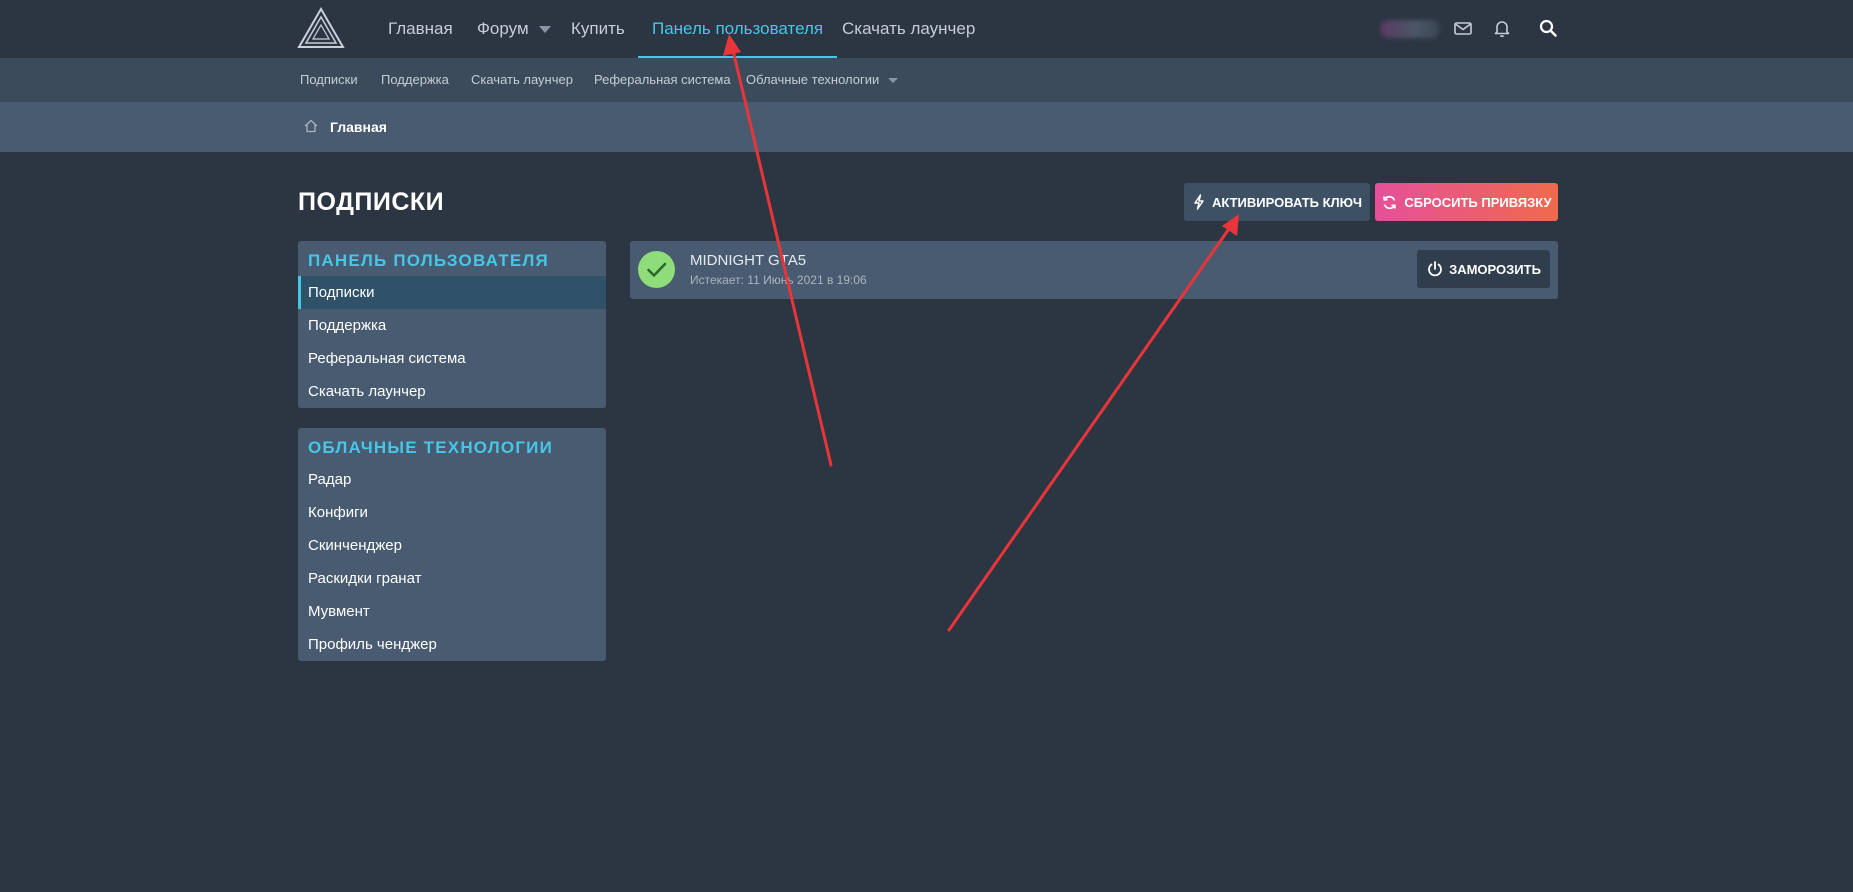  I want to click on sidebar-item-skinchanger: Скинченджер, so click(452, 545).